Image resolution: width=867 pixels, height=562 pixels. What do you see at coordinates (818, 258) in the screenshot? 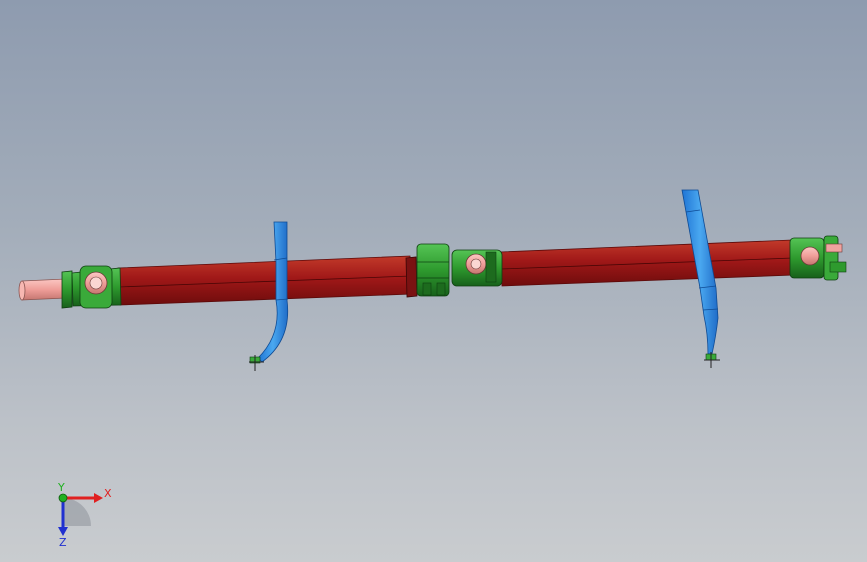
I see `universal-joint-rear` at bounding box center [818, 258].